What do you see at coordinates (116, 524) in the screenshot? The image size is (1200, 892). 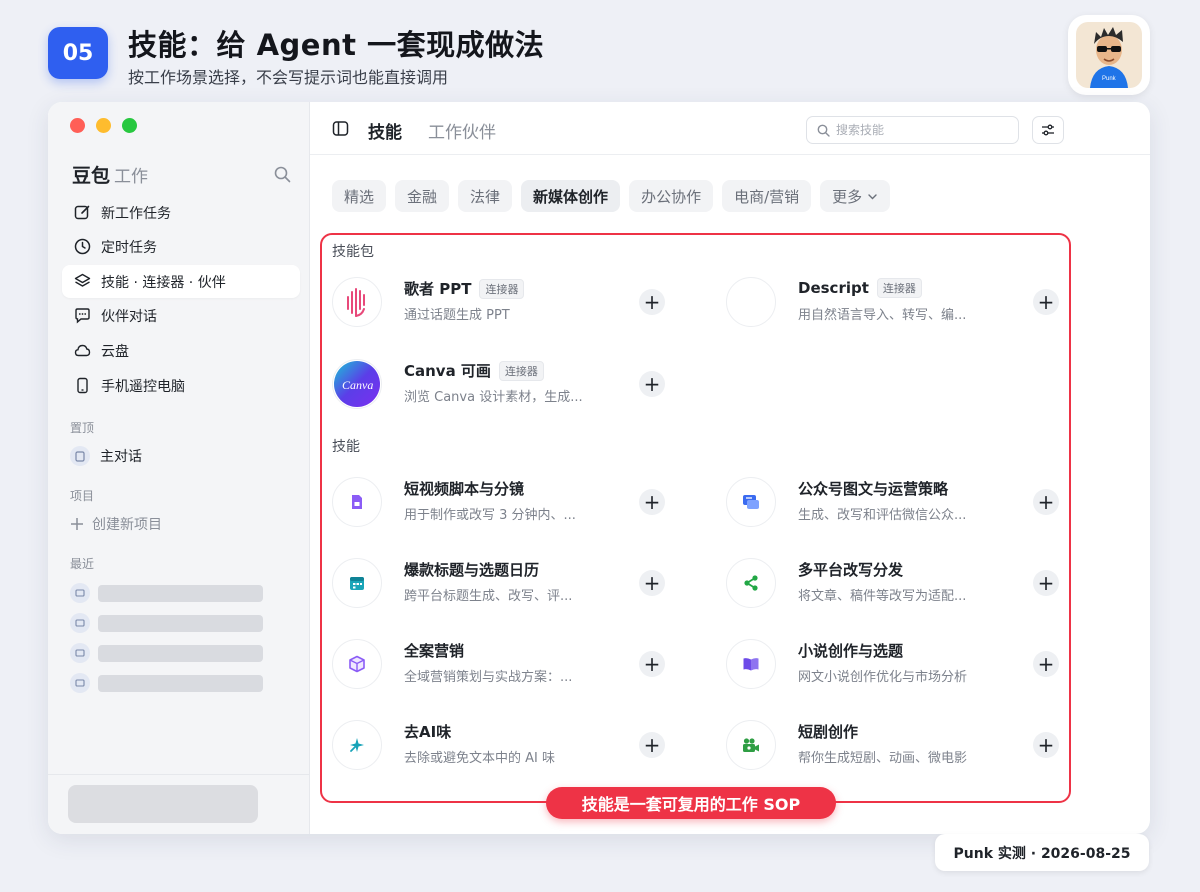 I see `create-project-button: 创建新项目` at bounding box center [116, 524].